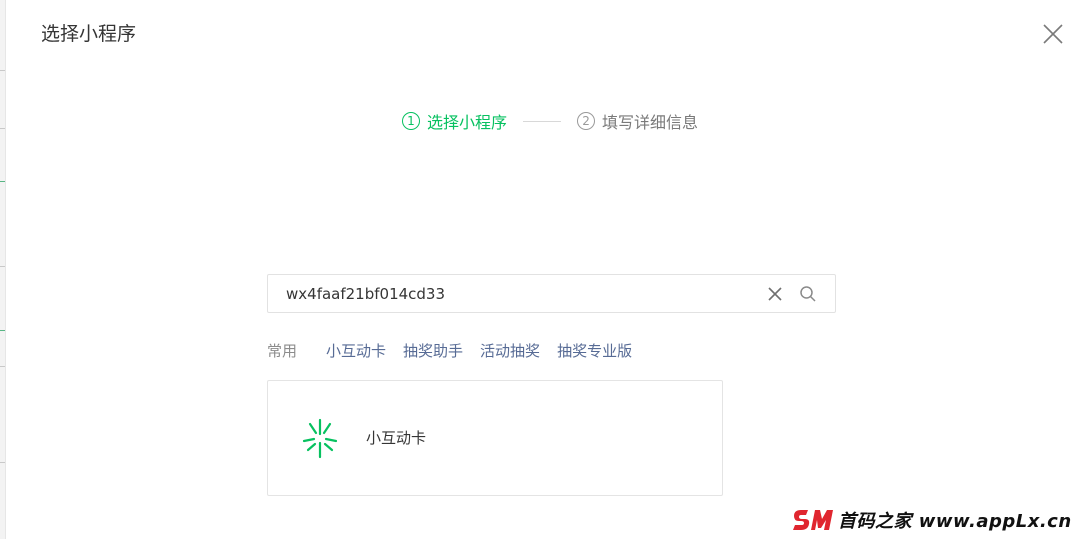 The width and height of the screenshot is (1080, 539). I want to click on step-number-badge: 1, so click(411, 121).